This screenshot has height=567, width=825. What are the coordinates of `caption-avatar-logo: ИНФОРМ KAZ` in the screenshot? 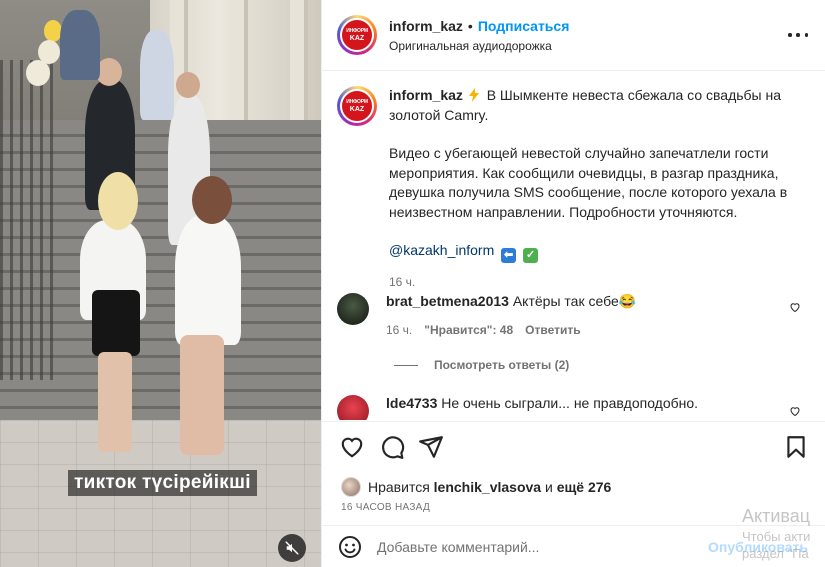 It's located at (357, 106).